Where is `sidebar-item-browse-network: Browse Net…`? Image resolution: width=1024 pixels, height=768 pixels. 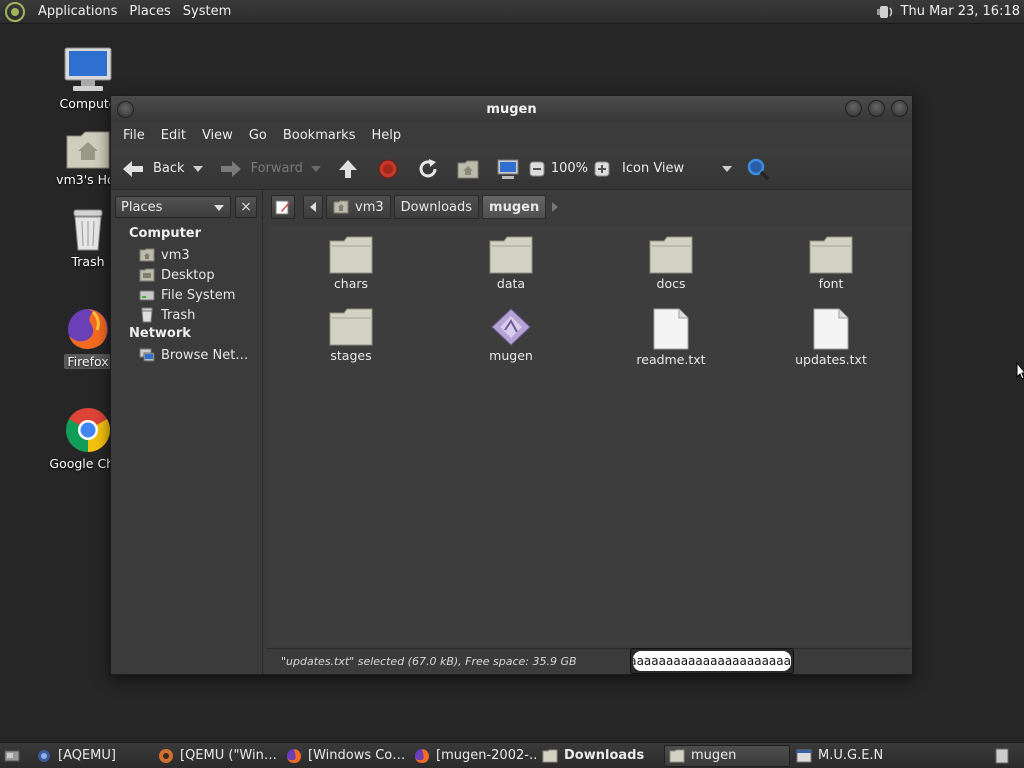 sidebar-item-browse-network: Browse Net… is located at coordinates (193, 355).